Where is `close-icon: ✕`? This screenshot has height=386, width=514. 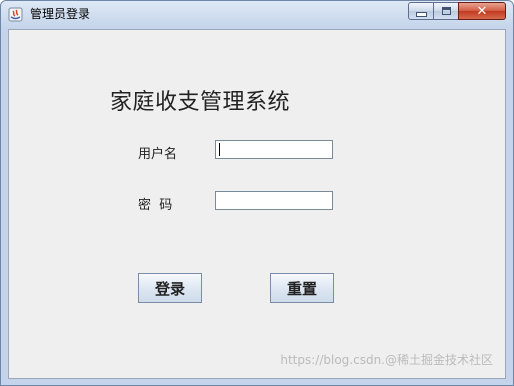 close-icon: ✕ is located at coordinates (482, 11).